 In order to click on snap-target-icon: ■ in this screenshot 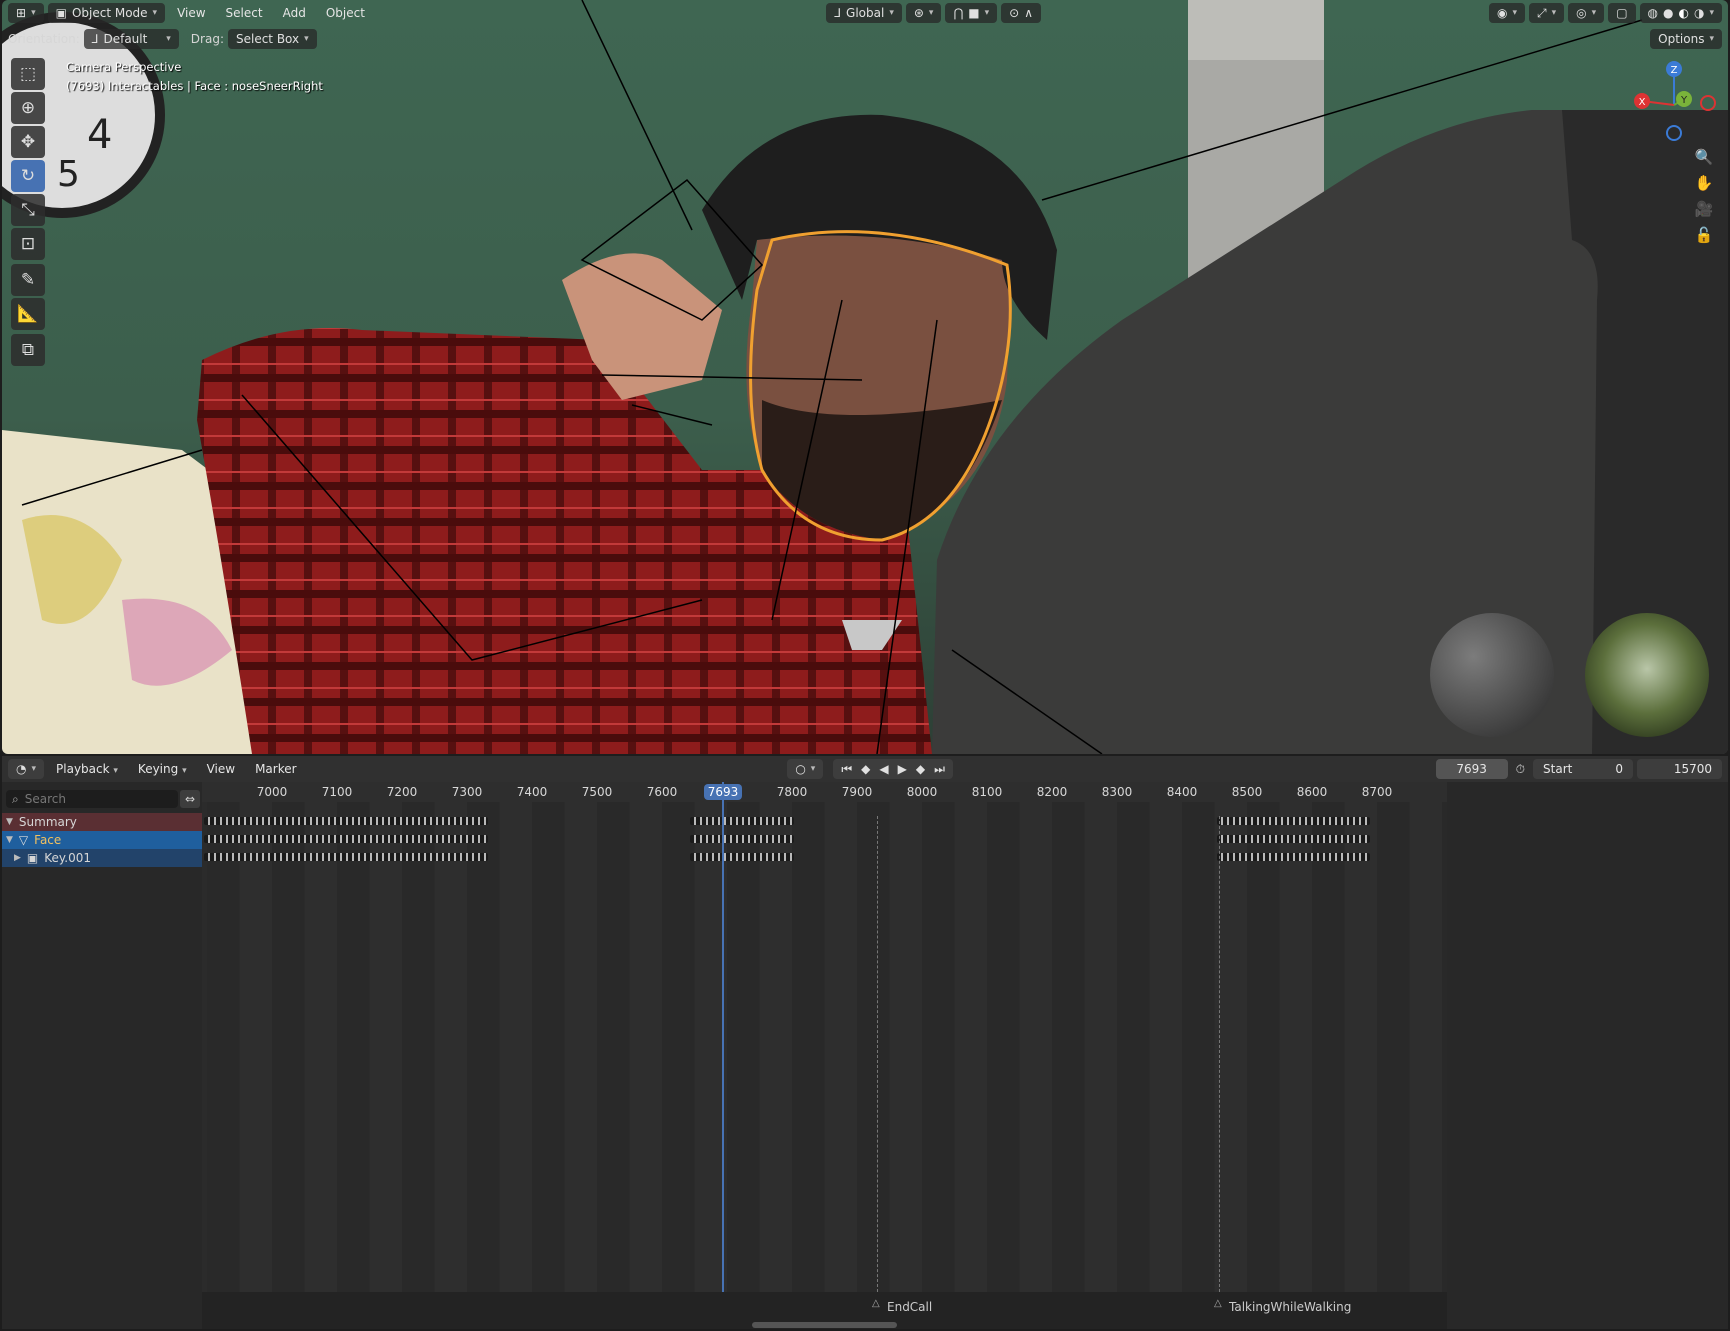, I will do `click(974, 13)`.